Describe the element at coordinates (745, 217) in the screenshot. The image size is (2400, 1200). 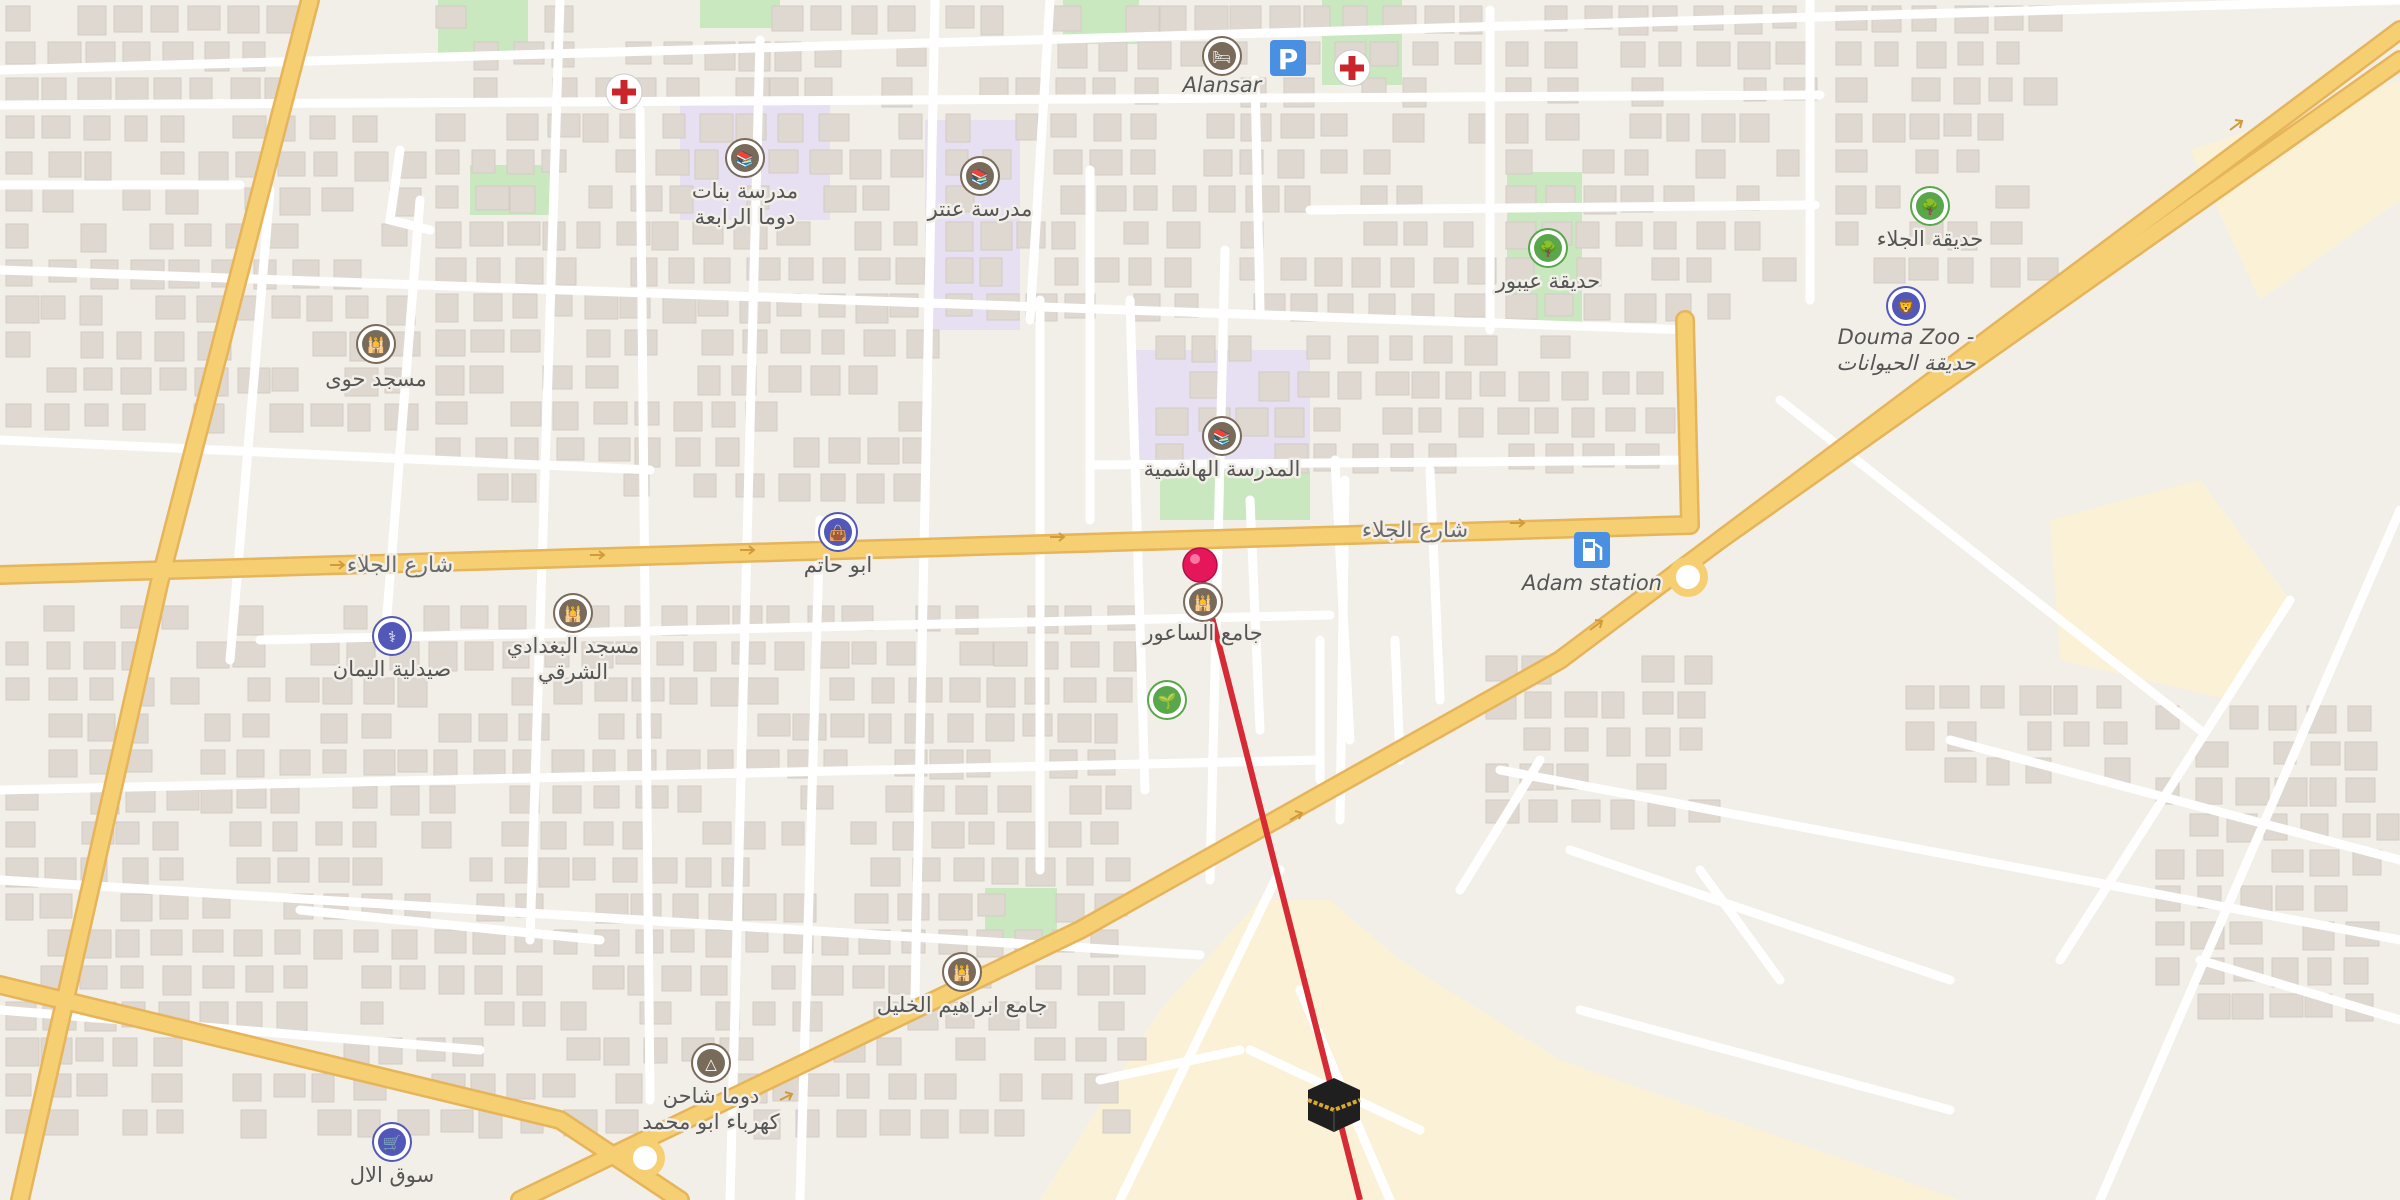
I see `poi-label: دوما الرابعة` at that location.